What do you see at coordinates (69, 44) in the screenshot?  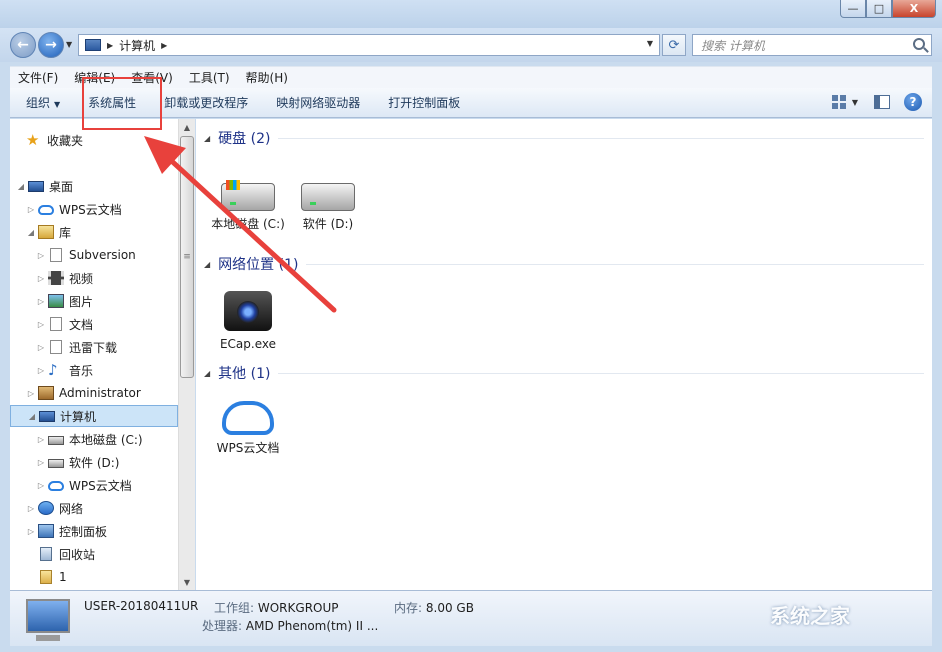 I see `recent-pages-dropdown: ▼` at bounding box center [69, 44].